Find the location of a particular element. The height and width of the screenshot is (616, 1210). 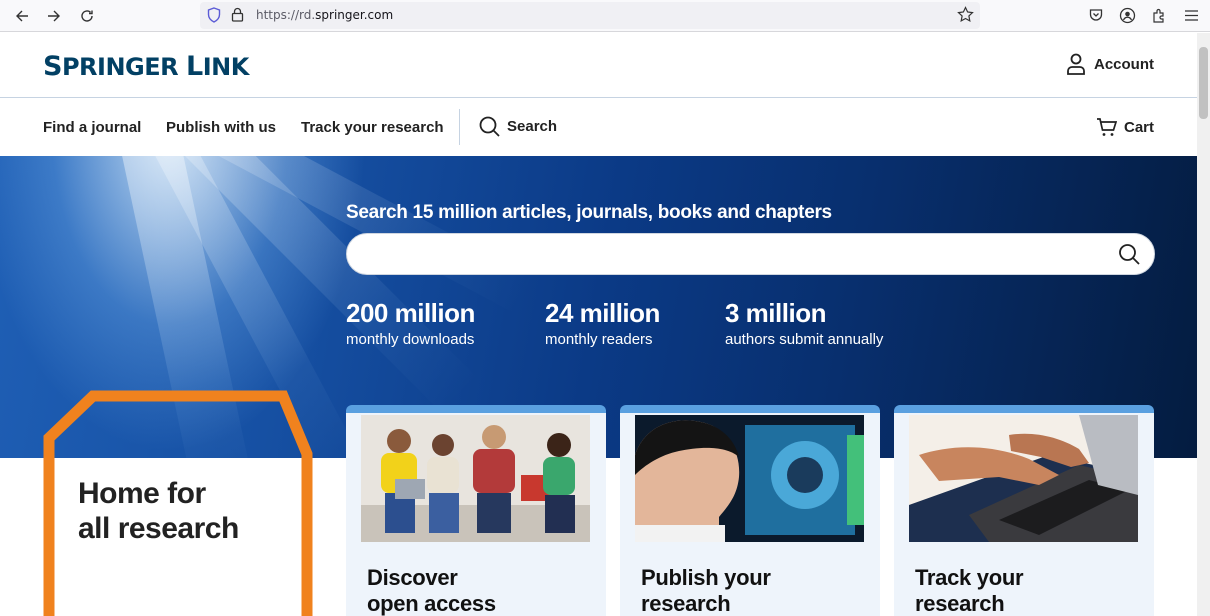

home-heading-line: Home for is located at coordinates (142, 493).